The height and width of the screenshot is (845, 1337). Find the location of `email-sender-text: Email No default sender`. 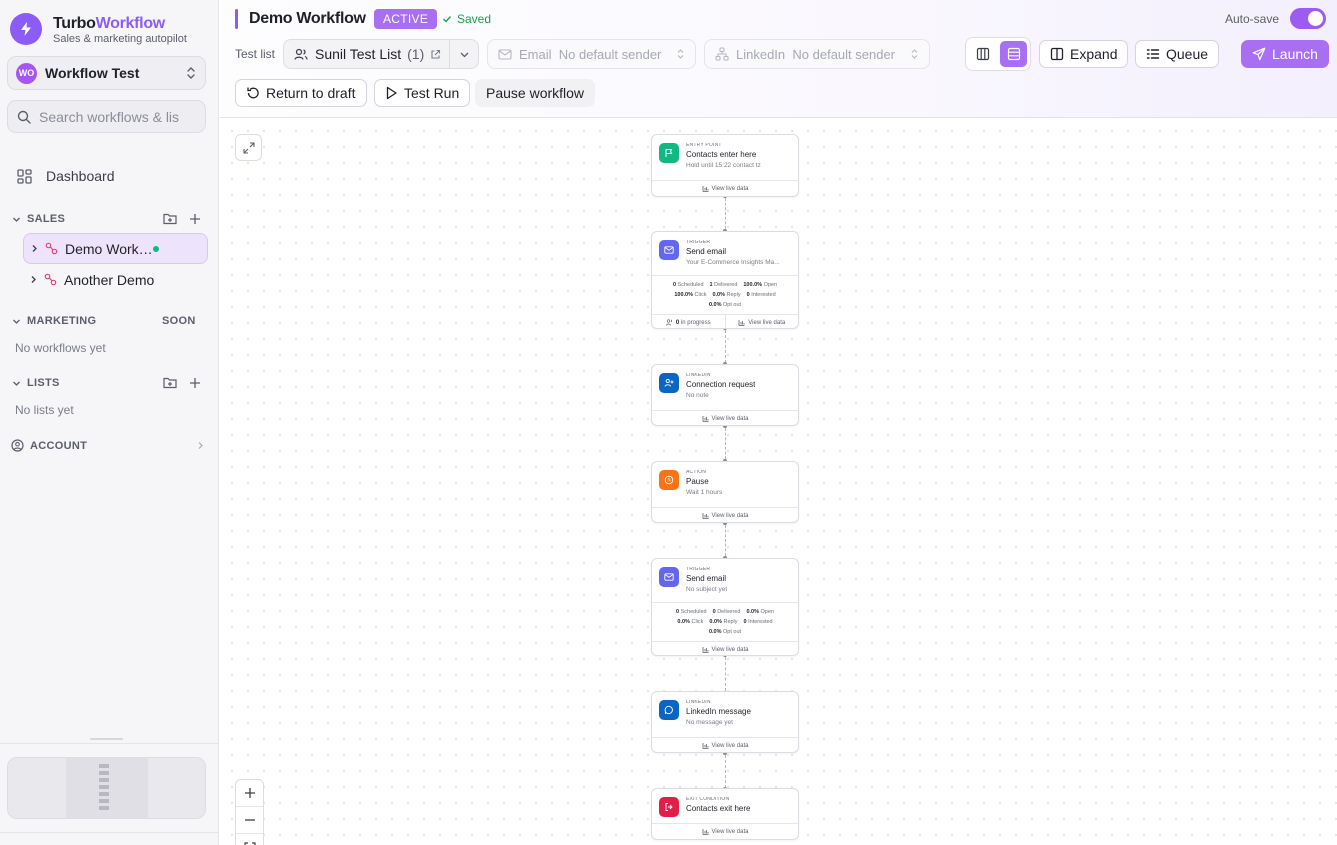

email-sender-text: Email No default sender is located at coordinates (597, 54).